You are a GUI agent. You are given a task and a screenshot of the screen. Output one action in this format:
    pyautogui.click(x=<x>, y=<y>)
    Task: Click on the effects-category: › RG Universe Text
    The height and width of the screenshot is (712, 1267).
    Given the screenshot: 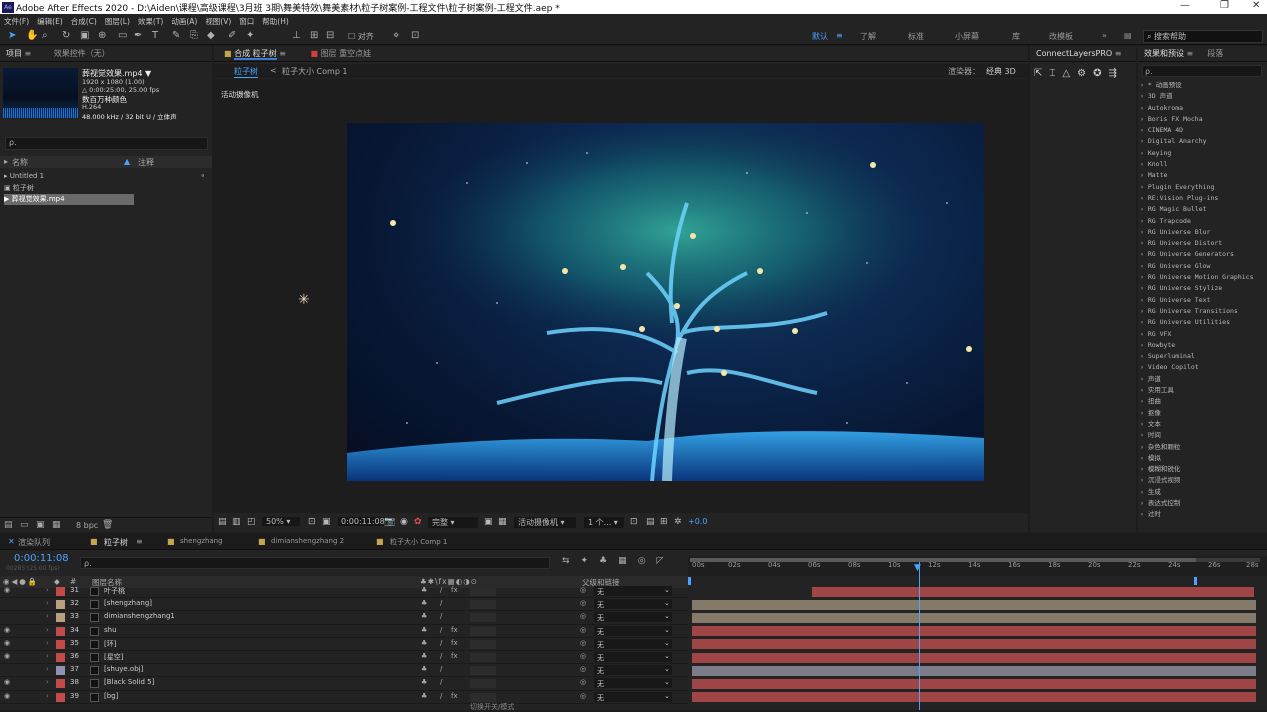 What is the action you would take?
    pyautogui.click(x=1202, y=300)
    